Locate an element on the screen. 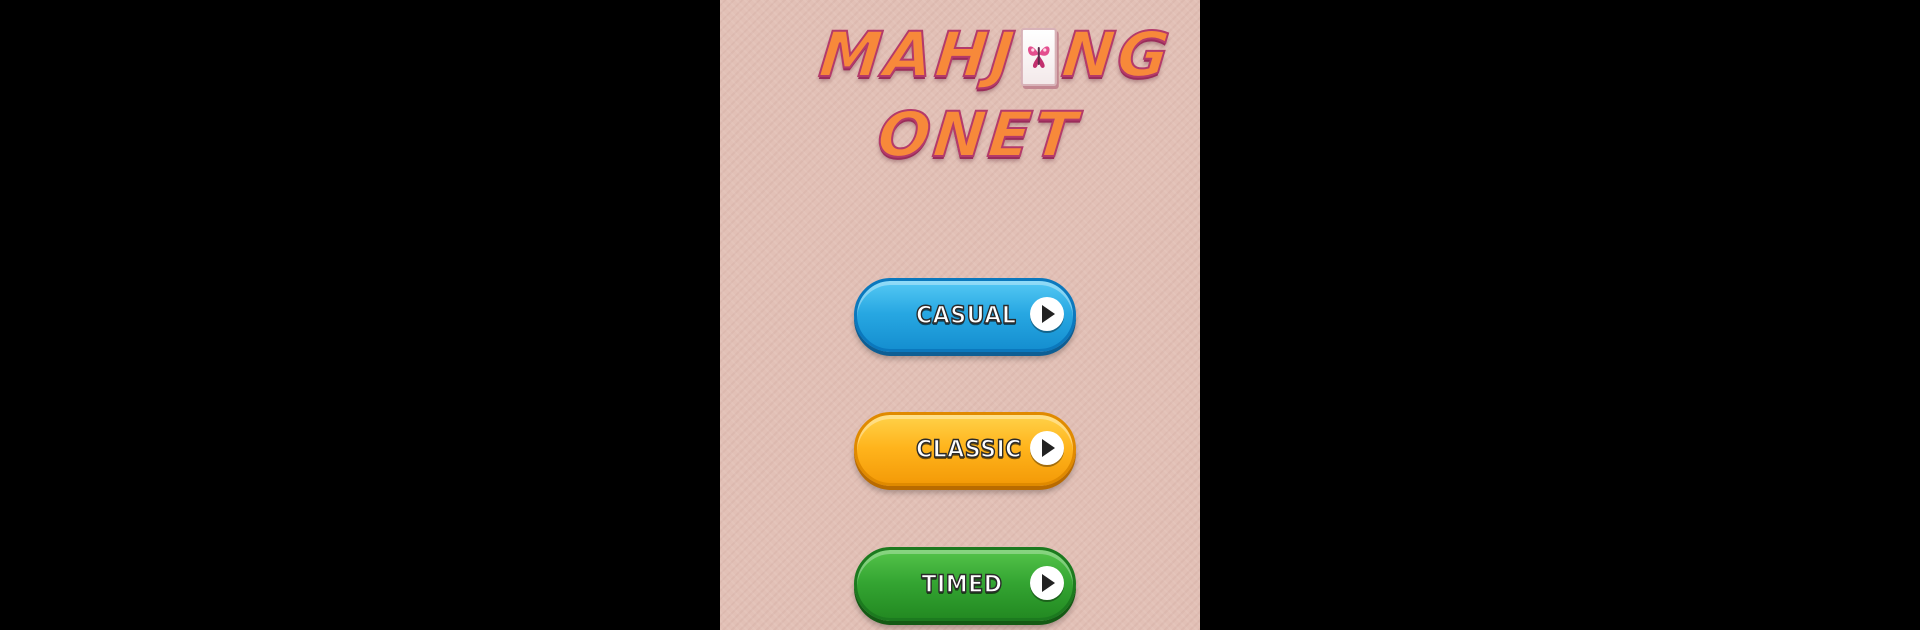  timed-mode-button: TIMED is located at coordinates (965, 584).